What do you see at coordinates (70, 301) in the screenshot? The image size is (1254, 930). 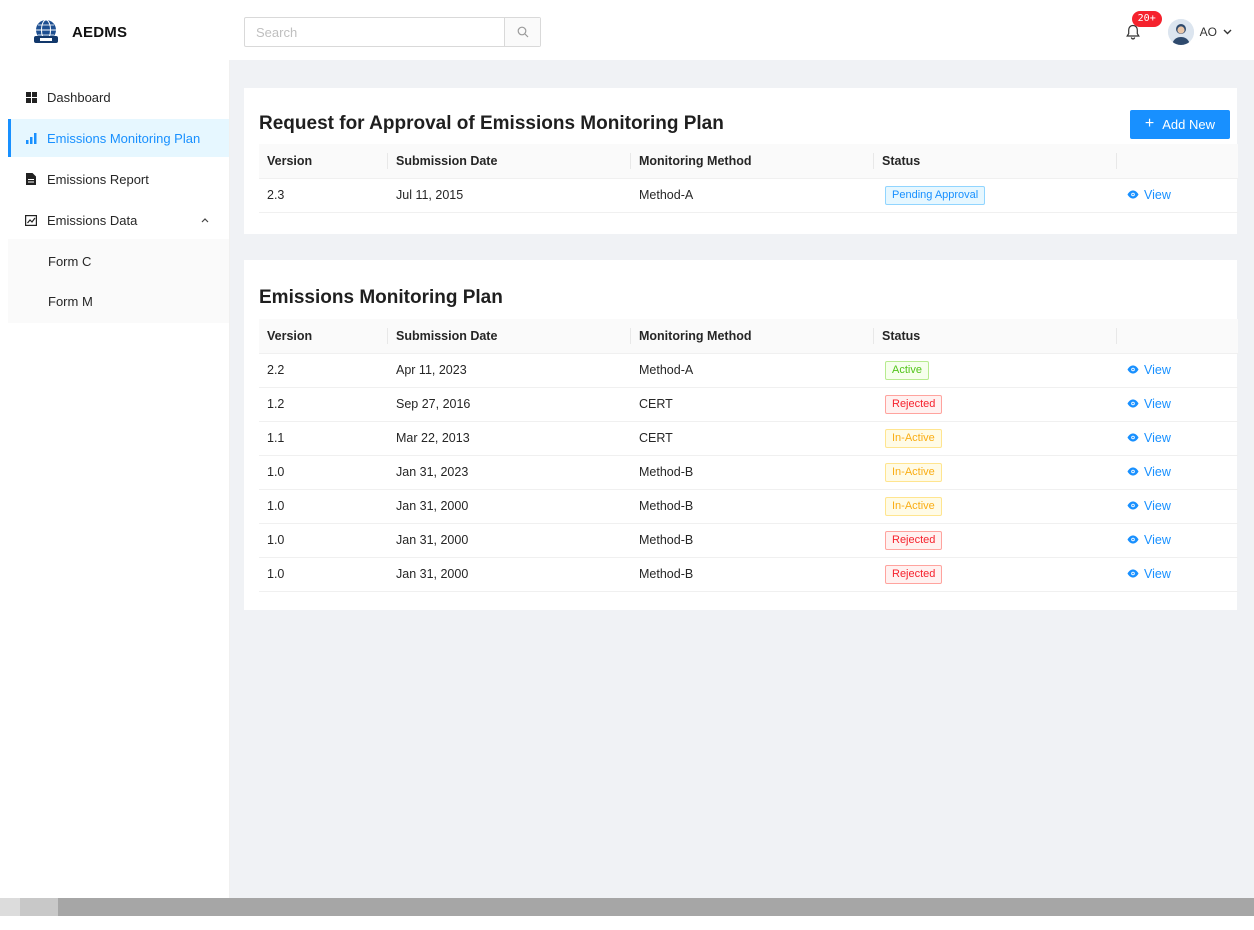 I see `sidebar-subitem-label: Form M` at bounding box center [70, 301].